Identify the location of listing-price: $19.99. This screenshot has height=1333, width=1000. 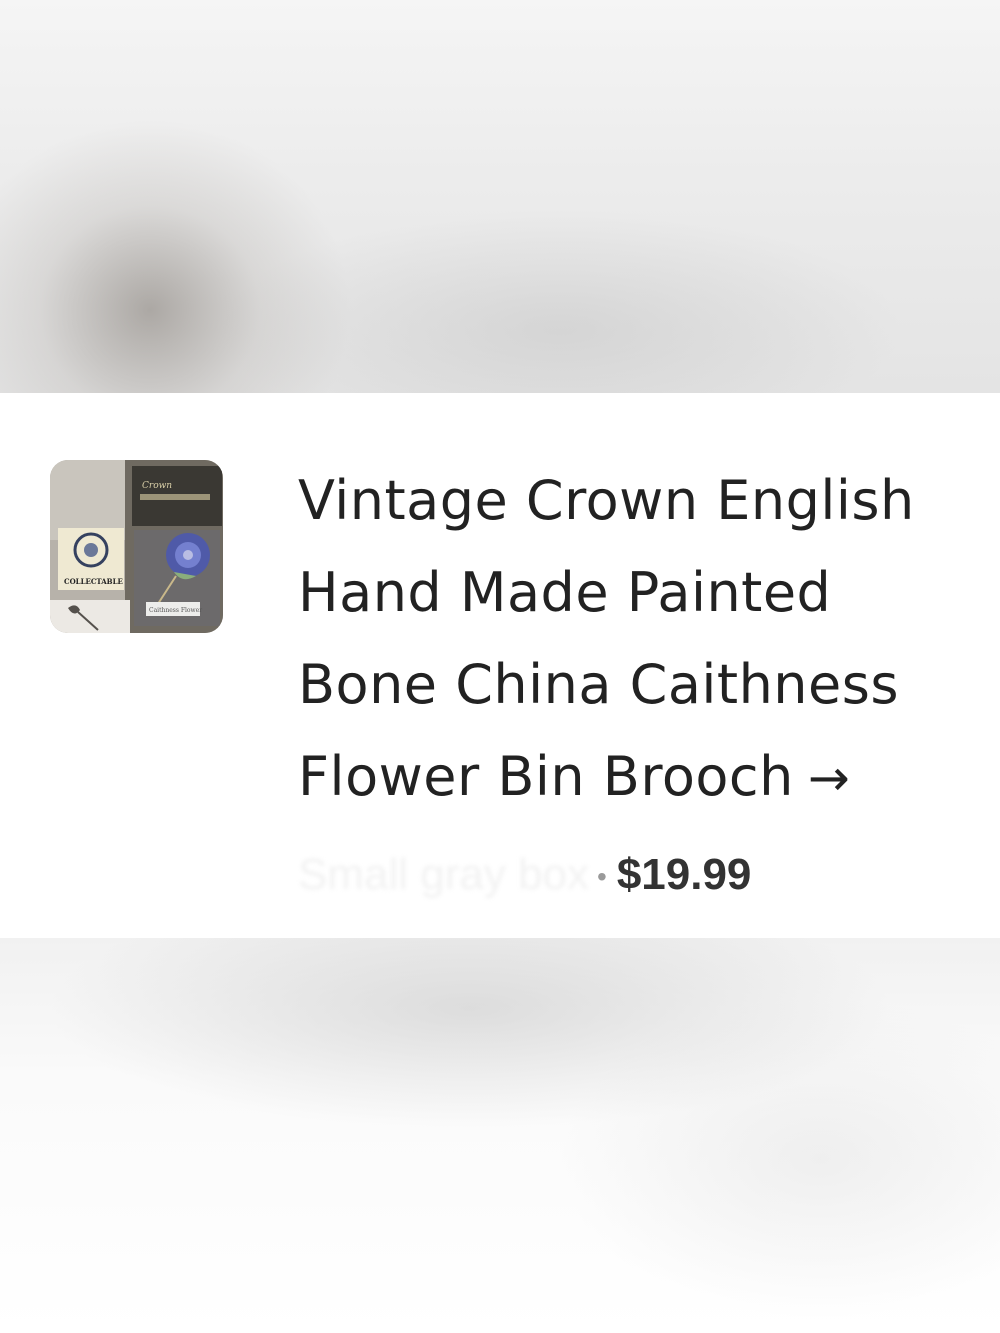
(684, 874).